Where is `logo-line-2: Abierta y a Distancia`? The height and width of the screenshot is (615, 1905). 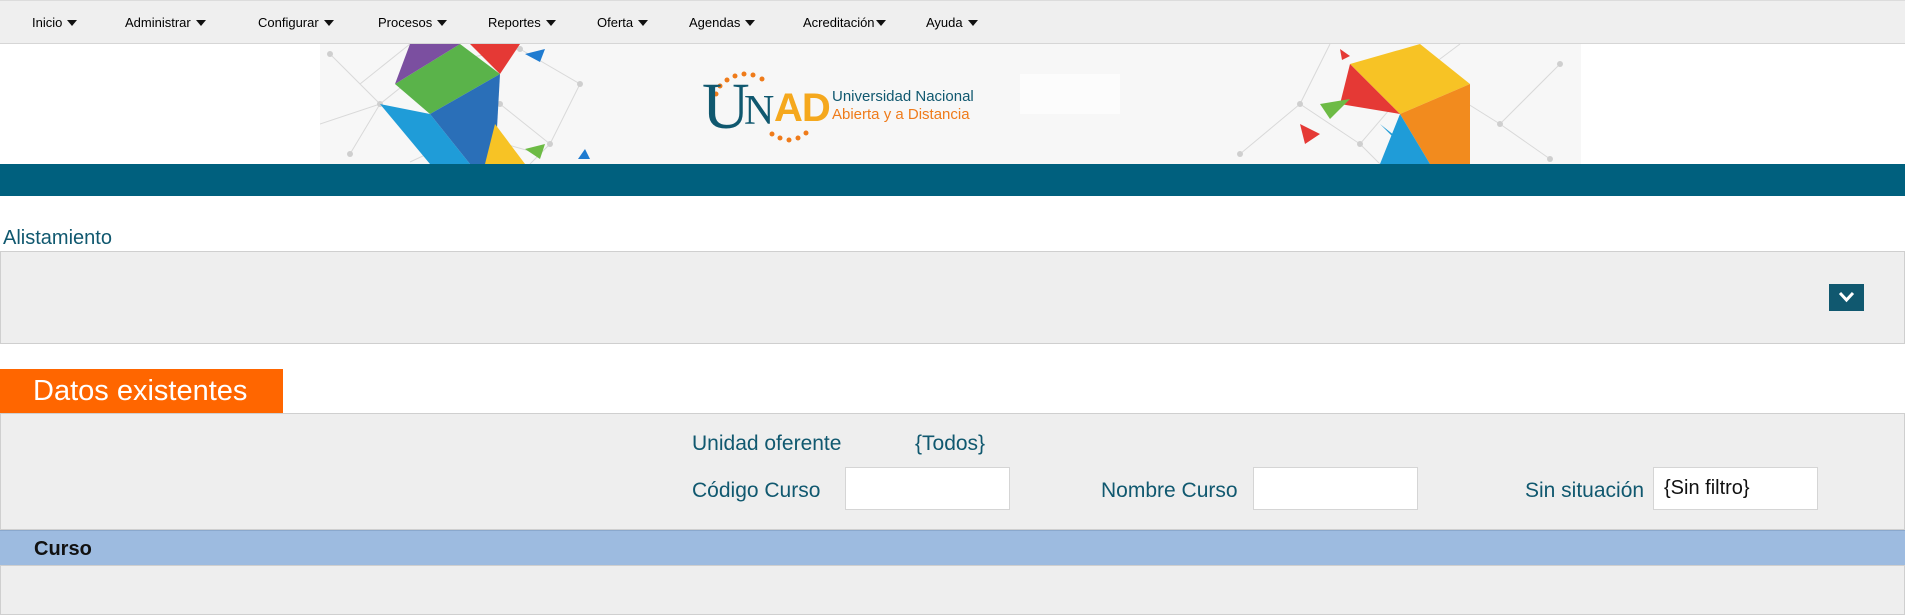 logo-line-2: Abierta y a Distancia is located at coordinates (901, 114).